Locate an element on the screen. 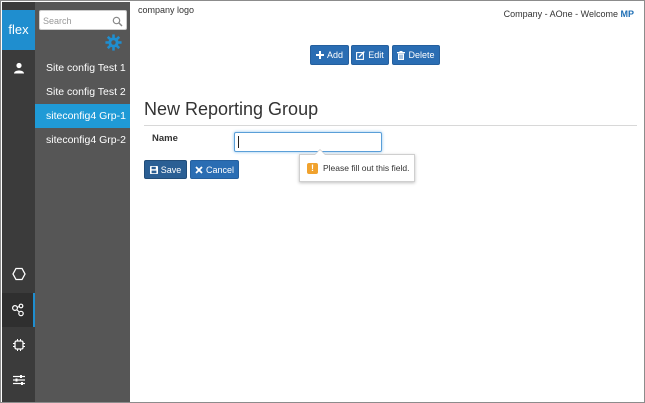 The image size is (645, 403). search-box is located at coordinates (83, 20).